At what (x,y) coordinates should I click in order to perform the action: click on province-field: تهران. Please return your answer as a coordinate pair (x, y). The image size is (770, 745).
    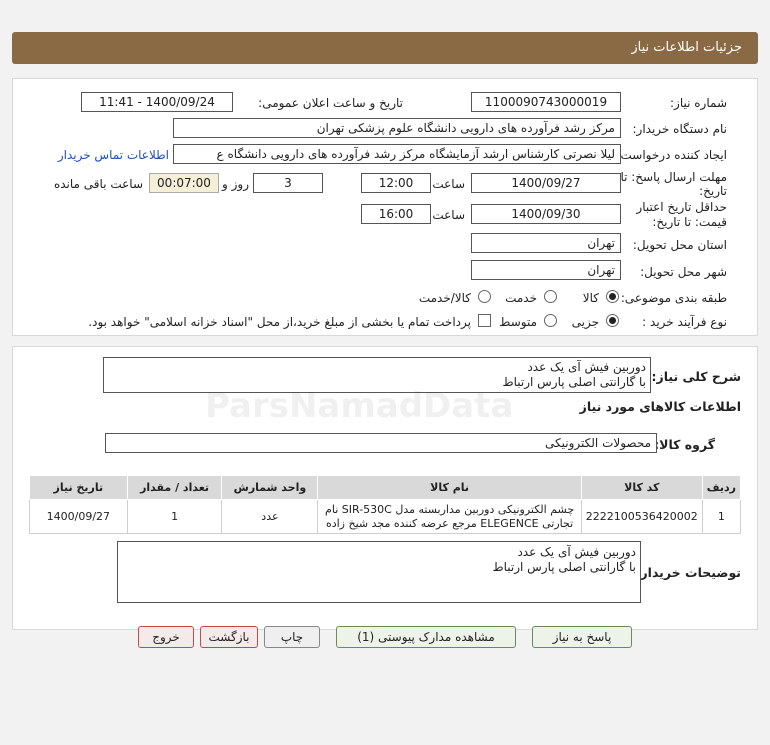
    Looking at the image, I should click on (546, 243).